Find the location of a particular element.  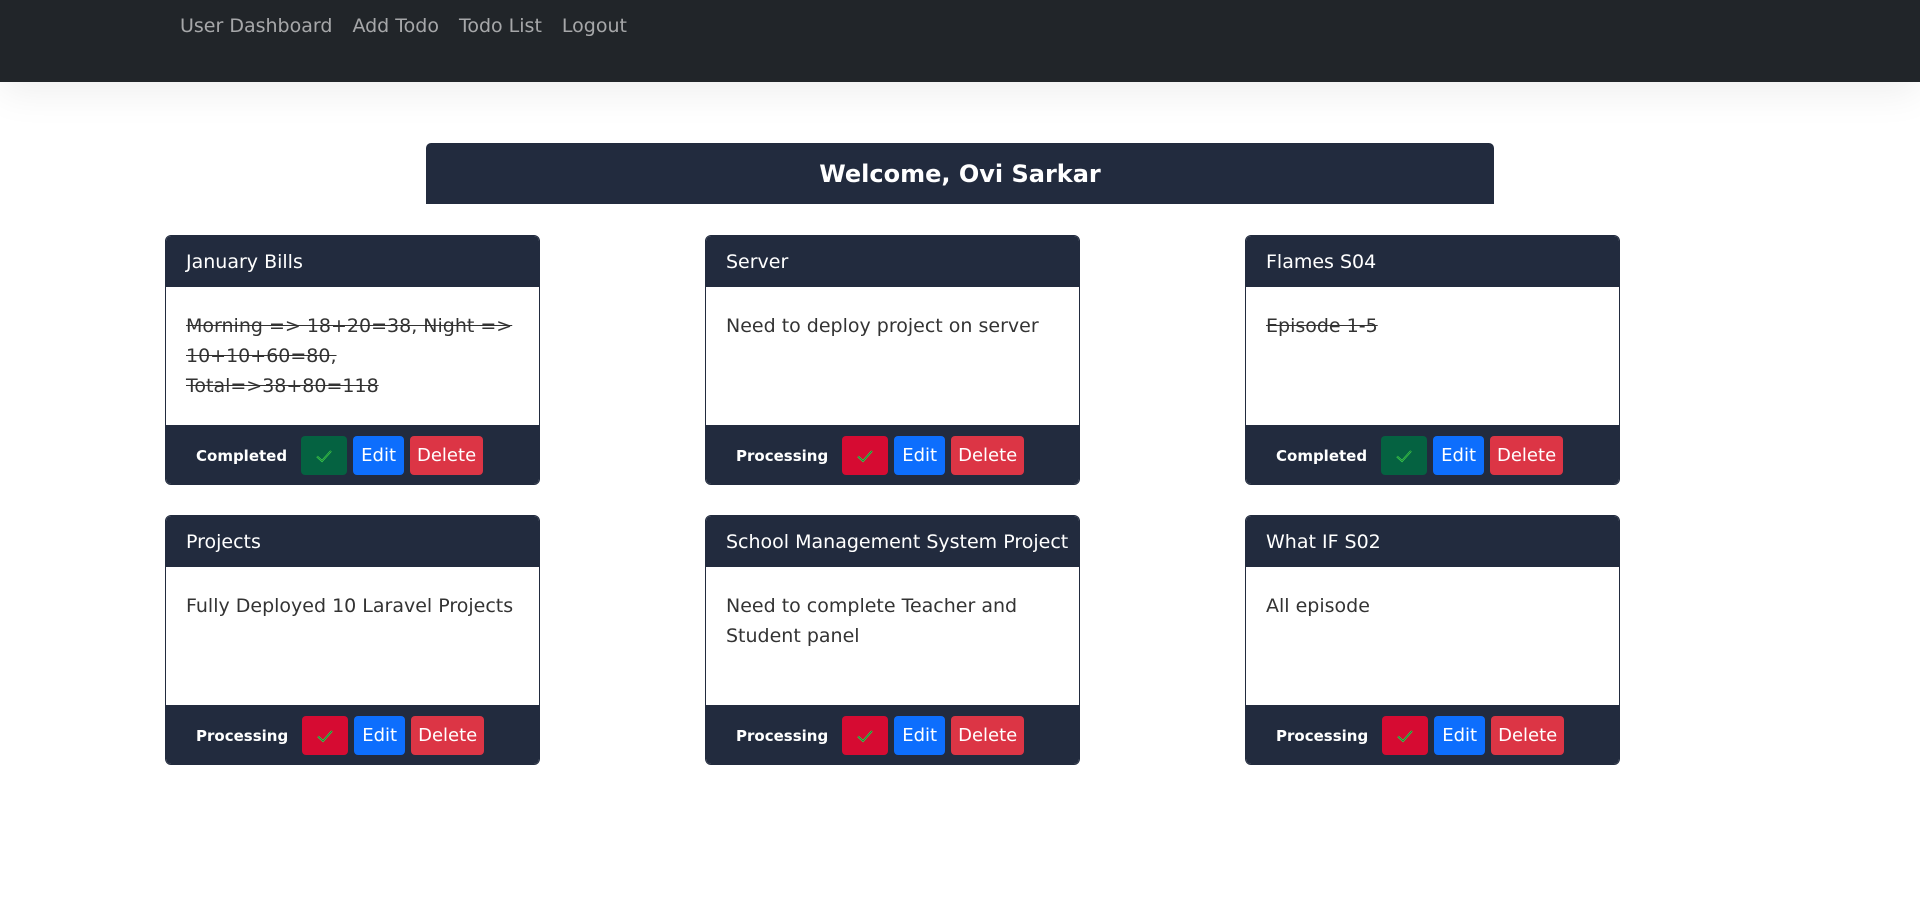

todo-title: Projects is located at coordinates (352, 541).